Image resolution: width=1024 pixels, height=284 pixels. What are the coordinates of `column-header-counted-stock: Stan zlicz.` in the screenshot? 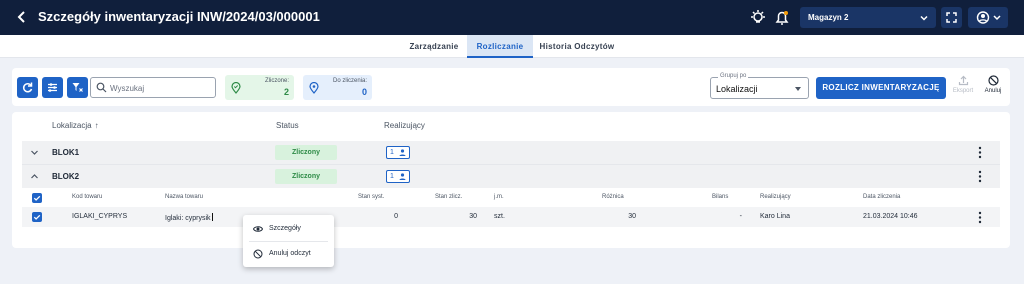 It's located at (448, 197).